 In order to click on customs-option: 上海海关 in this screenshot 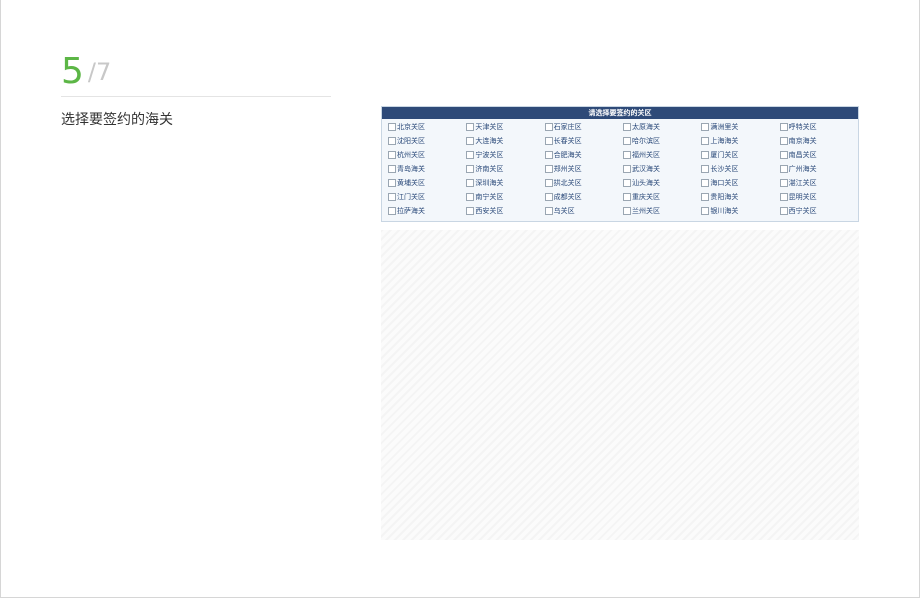, I will do `click(740, 141)`.